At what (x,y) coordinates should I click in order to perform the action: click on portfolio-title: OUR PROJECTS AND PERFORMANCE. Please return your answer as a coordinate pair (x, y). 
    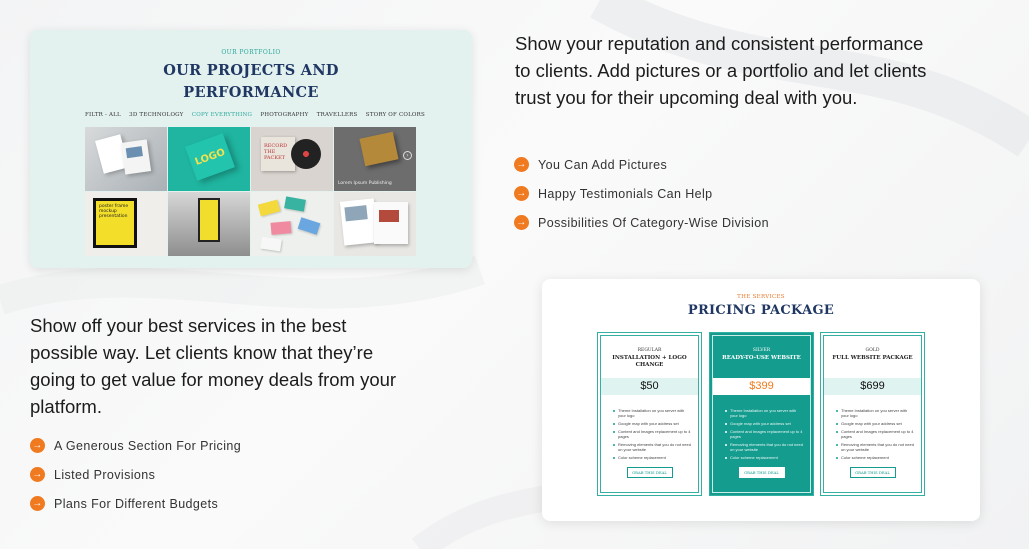
    Looking at the image, I should click on (251, 82).